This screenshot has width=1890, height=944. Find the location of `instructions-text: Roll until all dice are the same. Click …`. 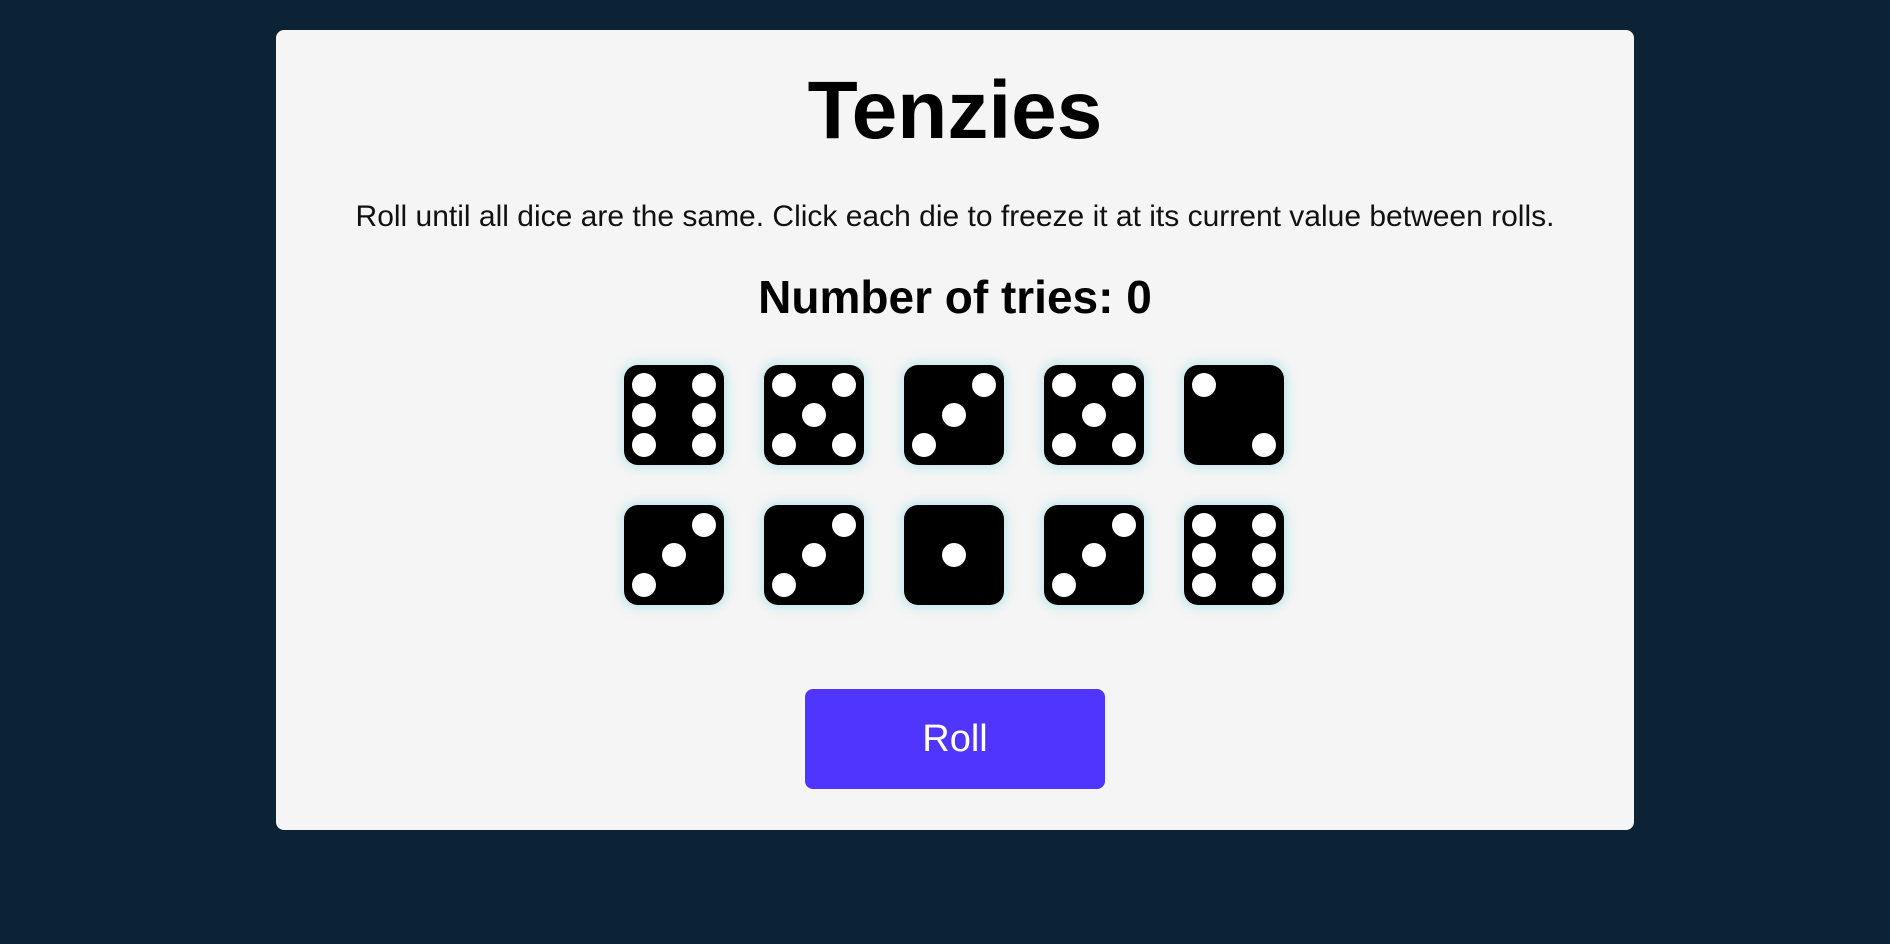

instructions-text: Roll until all dice are the same. Click … is located at coordinates (955, 216).